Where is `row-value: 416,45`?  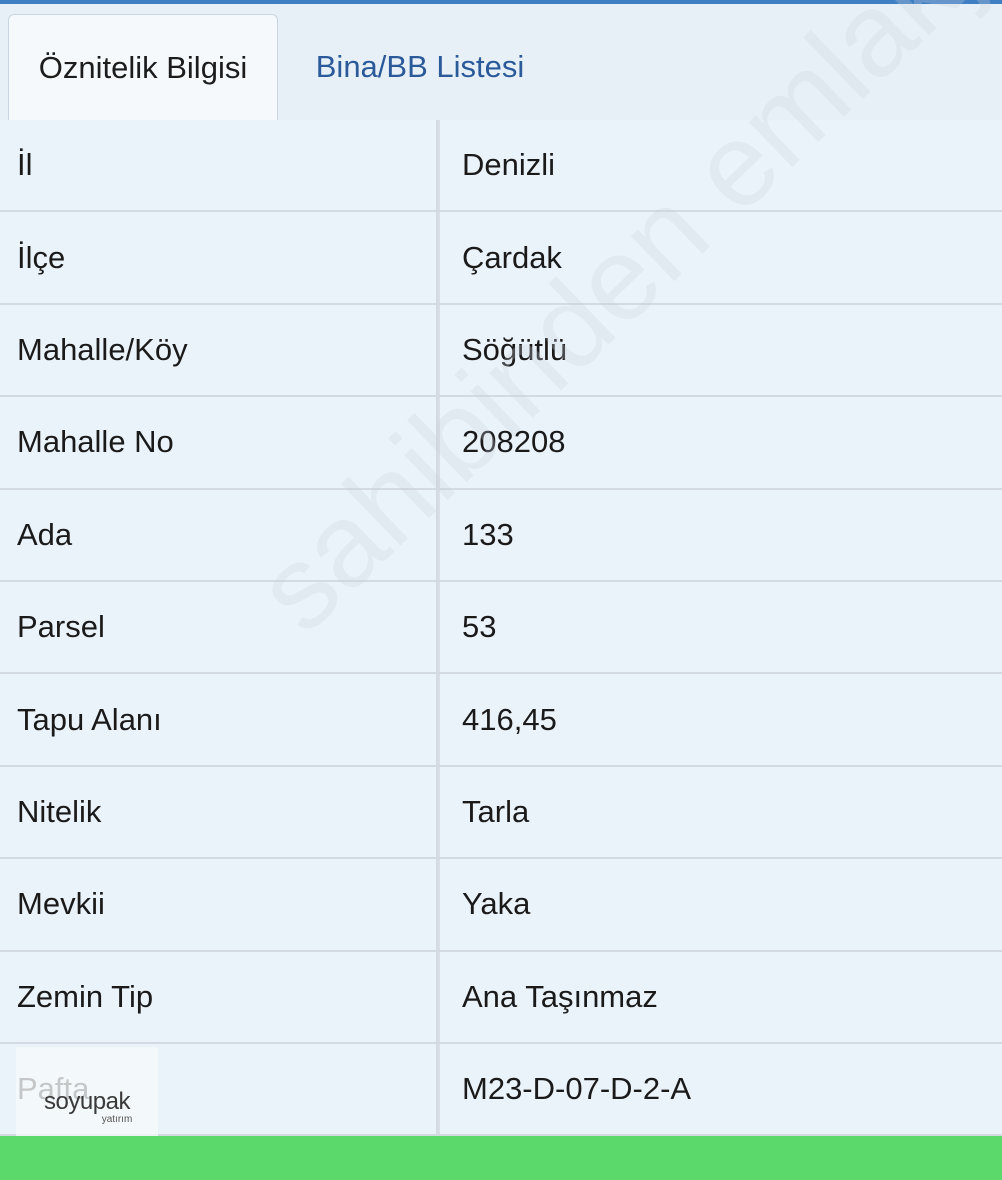 row-value: 416,45 is located at coordinates (721, 719).